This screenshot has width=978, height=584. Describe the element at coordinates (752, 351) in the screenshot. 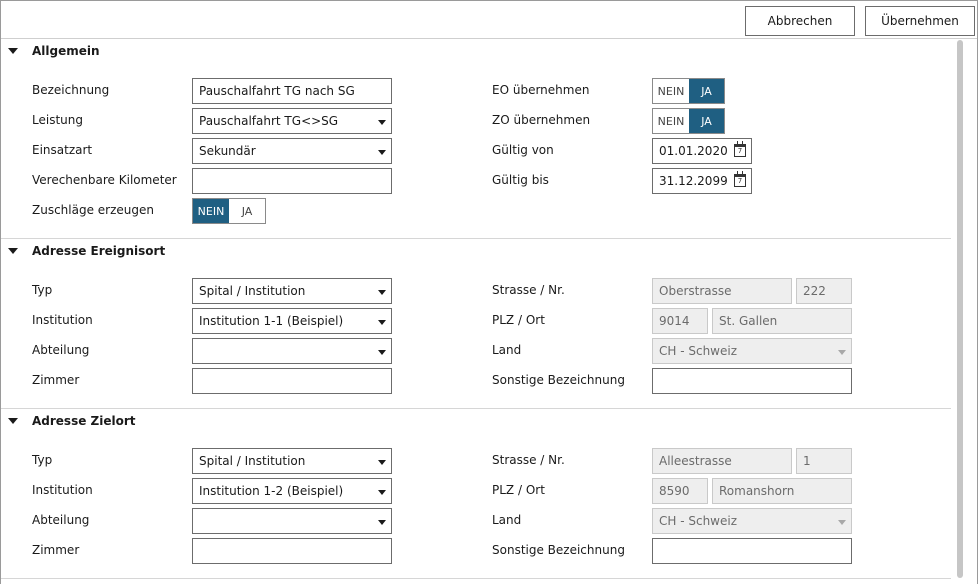

I see `origin-country-select: CH - Schweiz` at that location.